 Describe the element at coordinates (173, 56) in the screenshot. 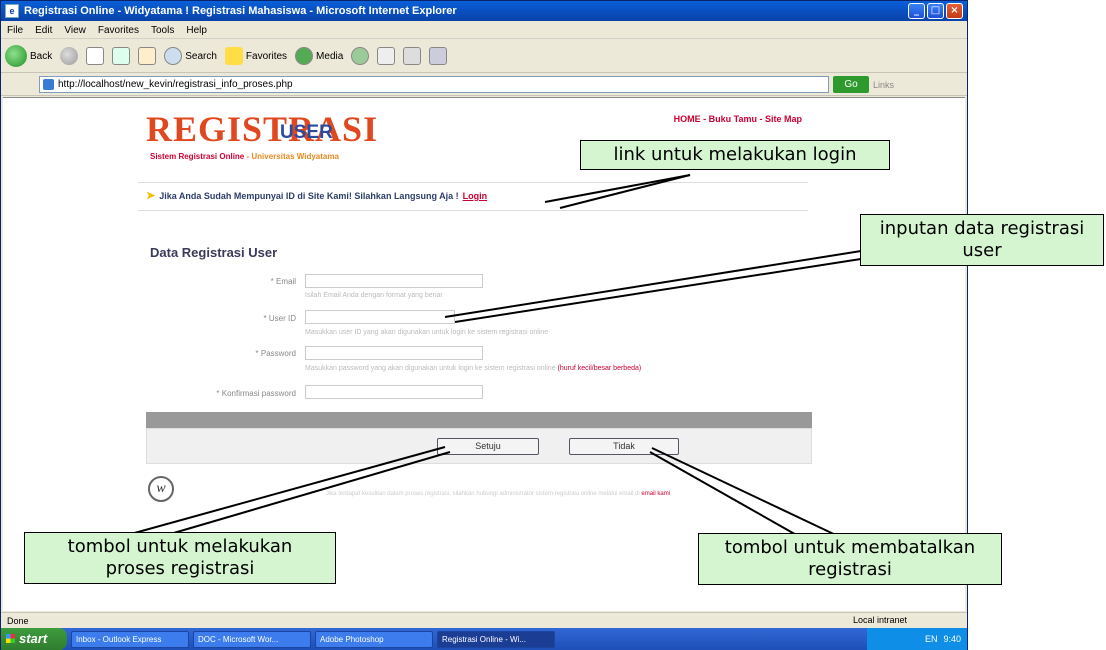

I see `search-icon` at that location.